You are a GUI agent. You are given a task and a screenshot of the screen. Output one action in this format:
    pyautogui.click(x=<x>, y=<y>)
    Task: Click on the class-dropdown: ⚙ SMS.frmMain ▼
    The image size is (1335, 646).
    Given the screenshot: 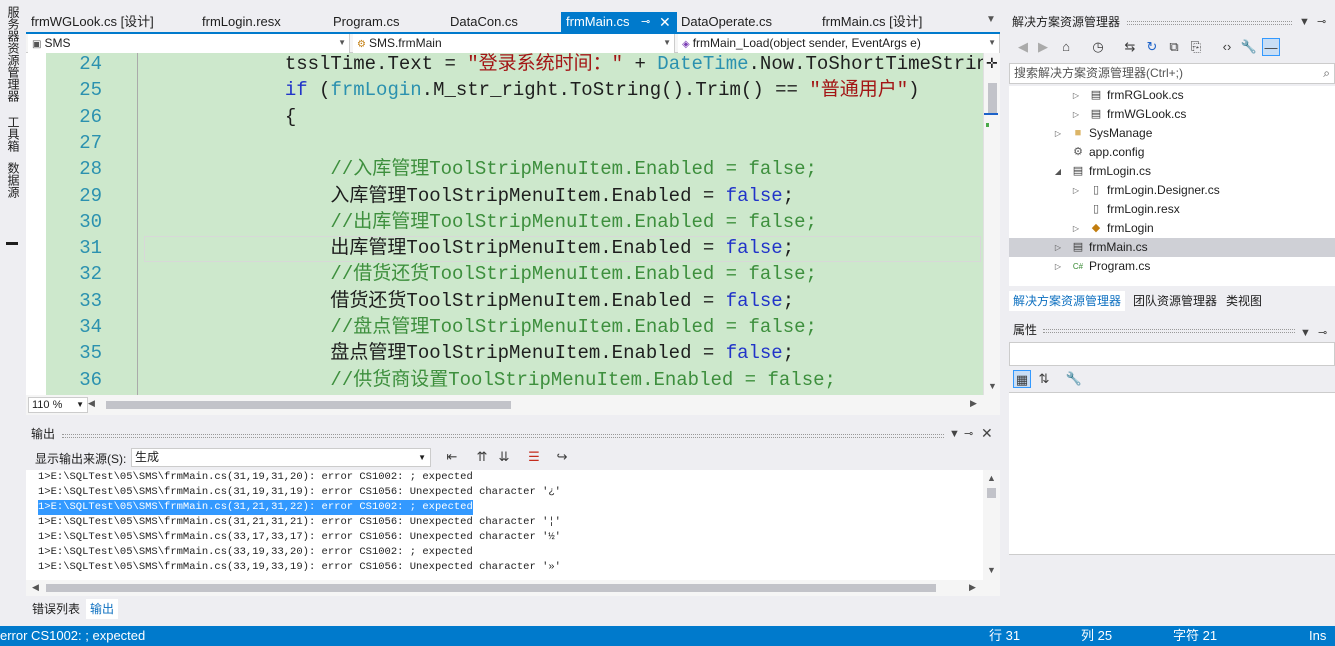 What is the action you would take?
    pyautogui.click(x=514, y=43)
    